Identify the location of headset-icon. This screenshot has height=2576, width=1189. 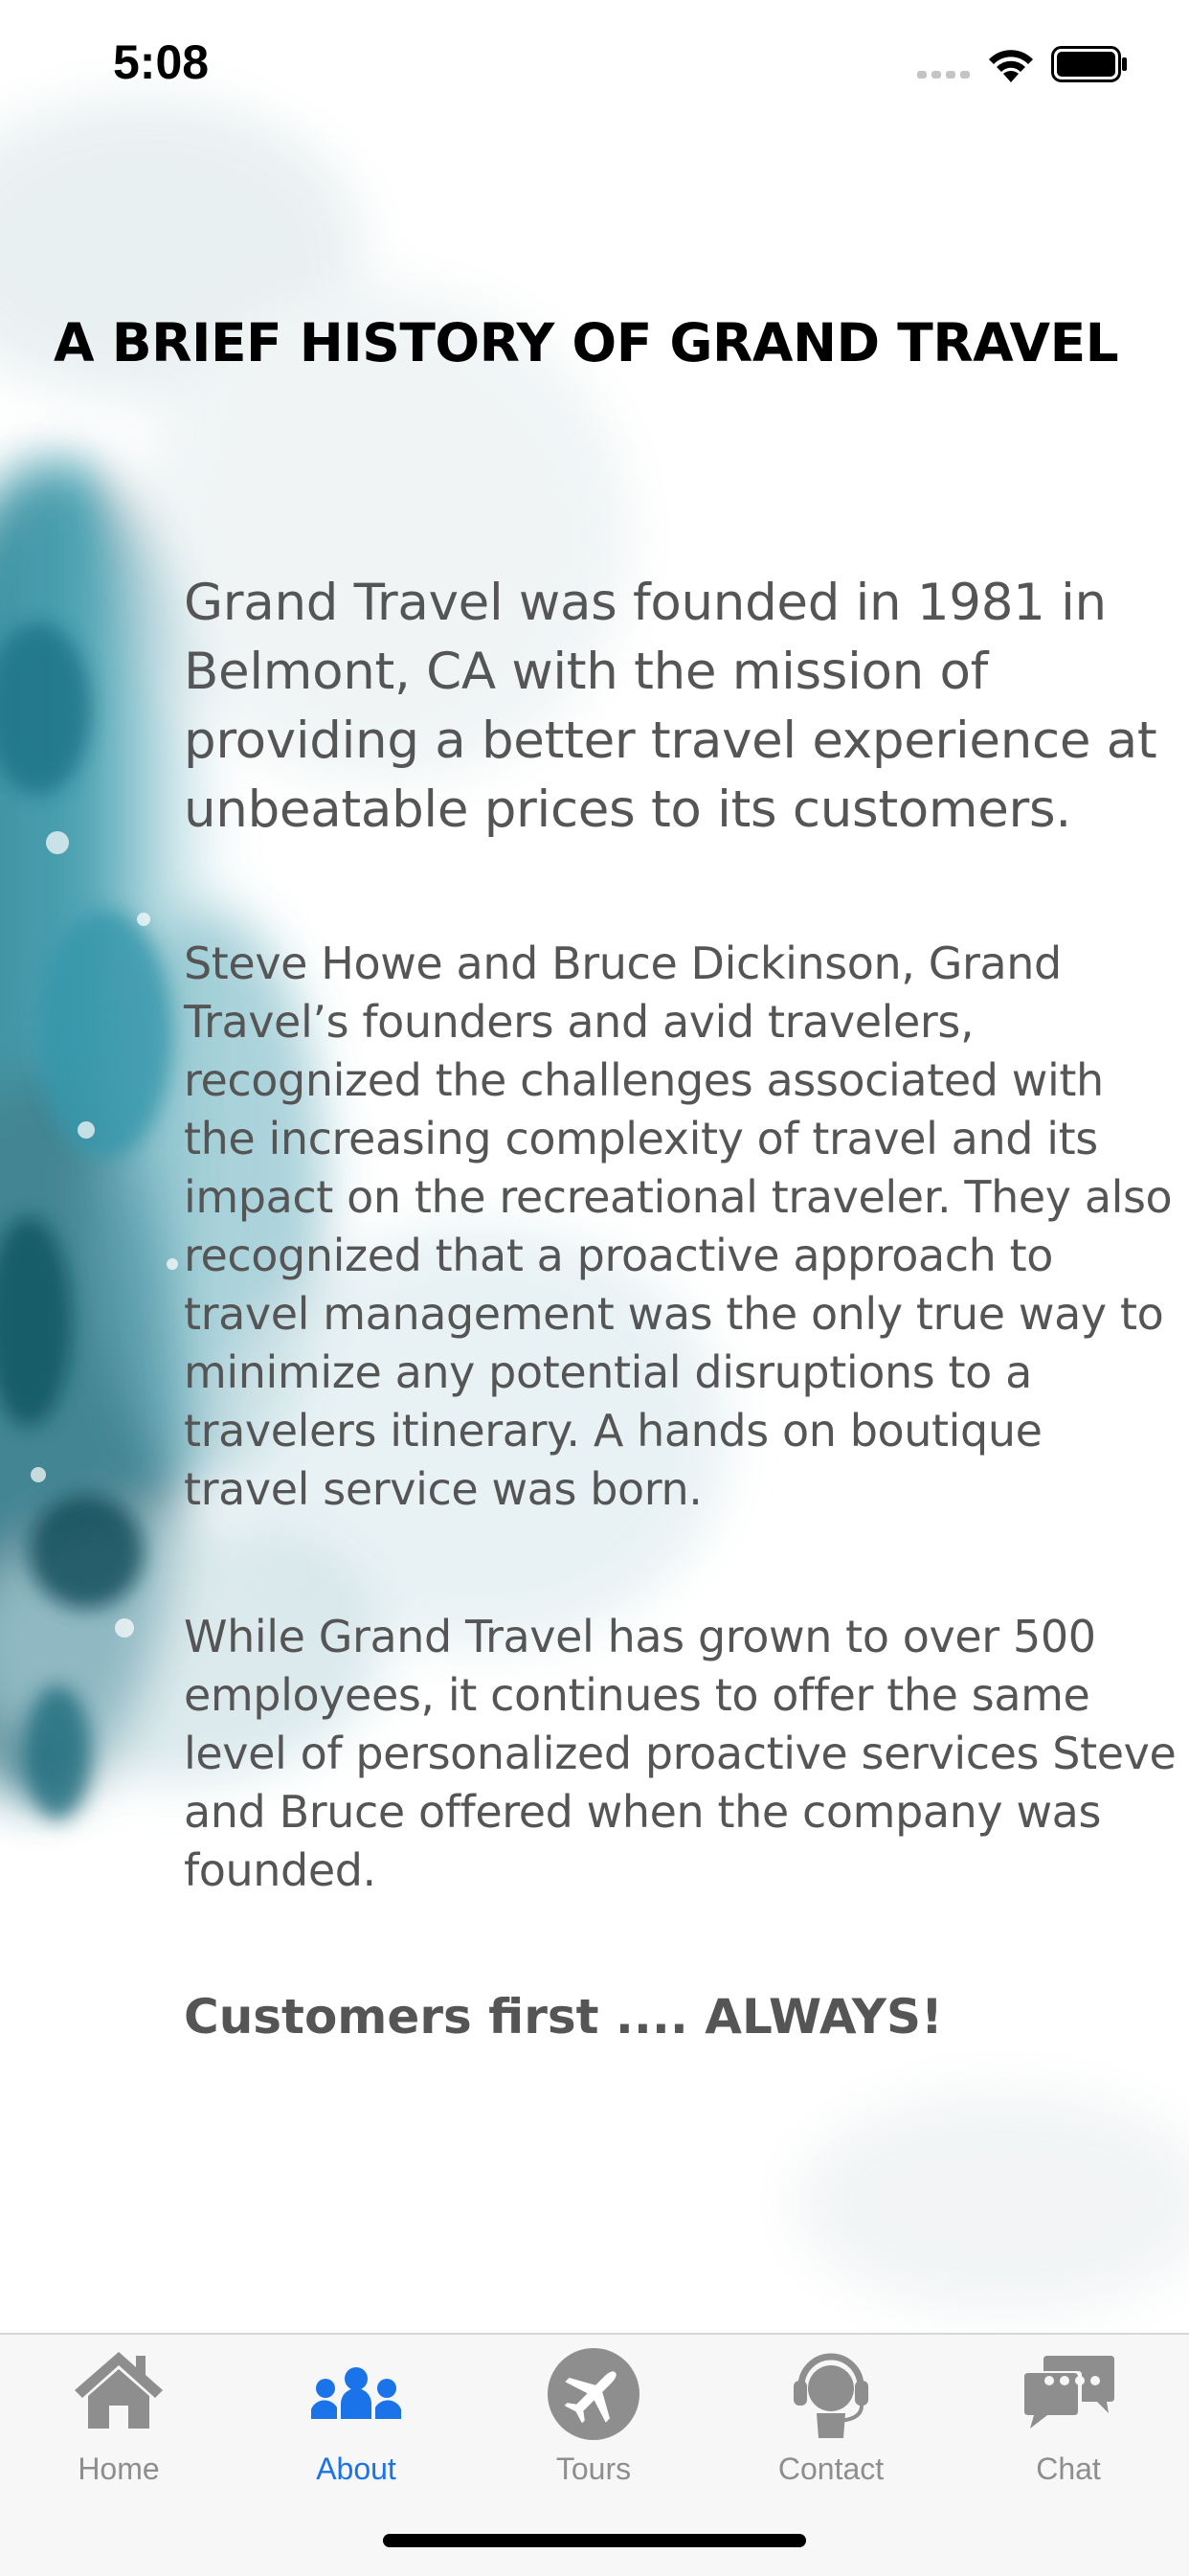
(831, 2395).